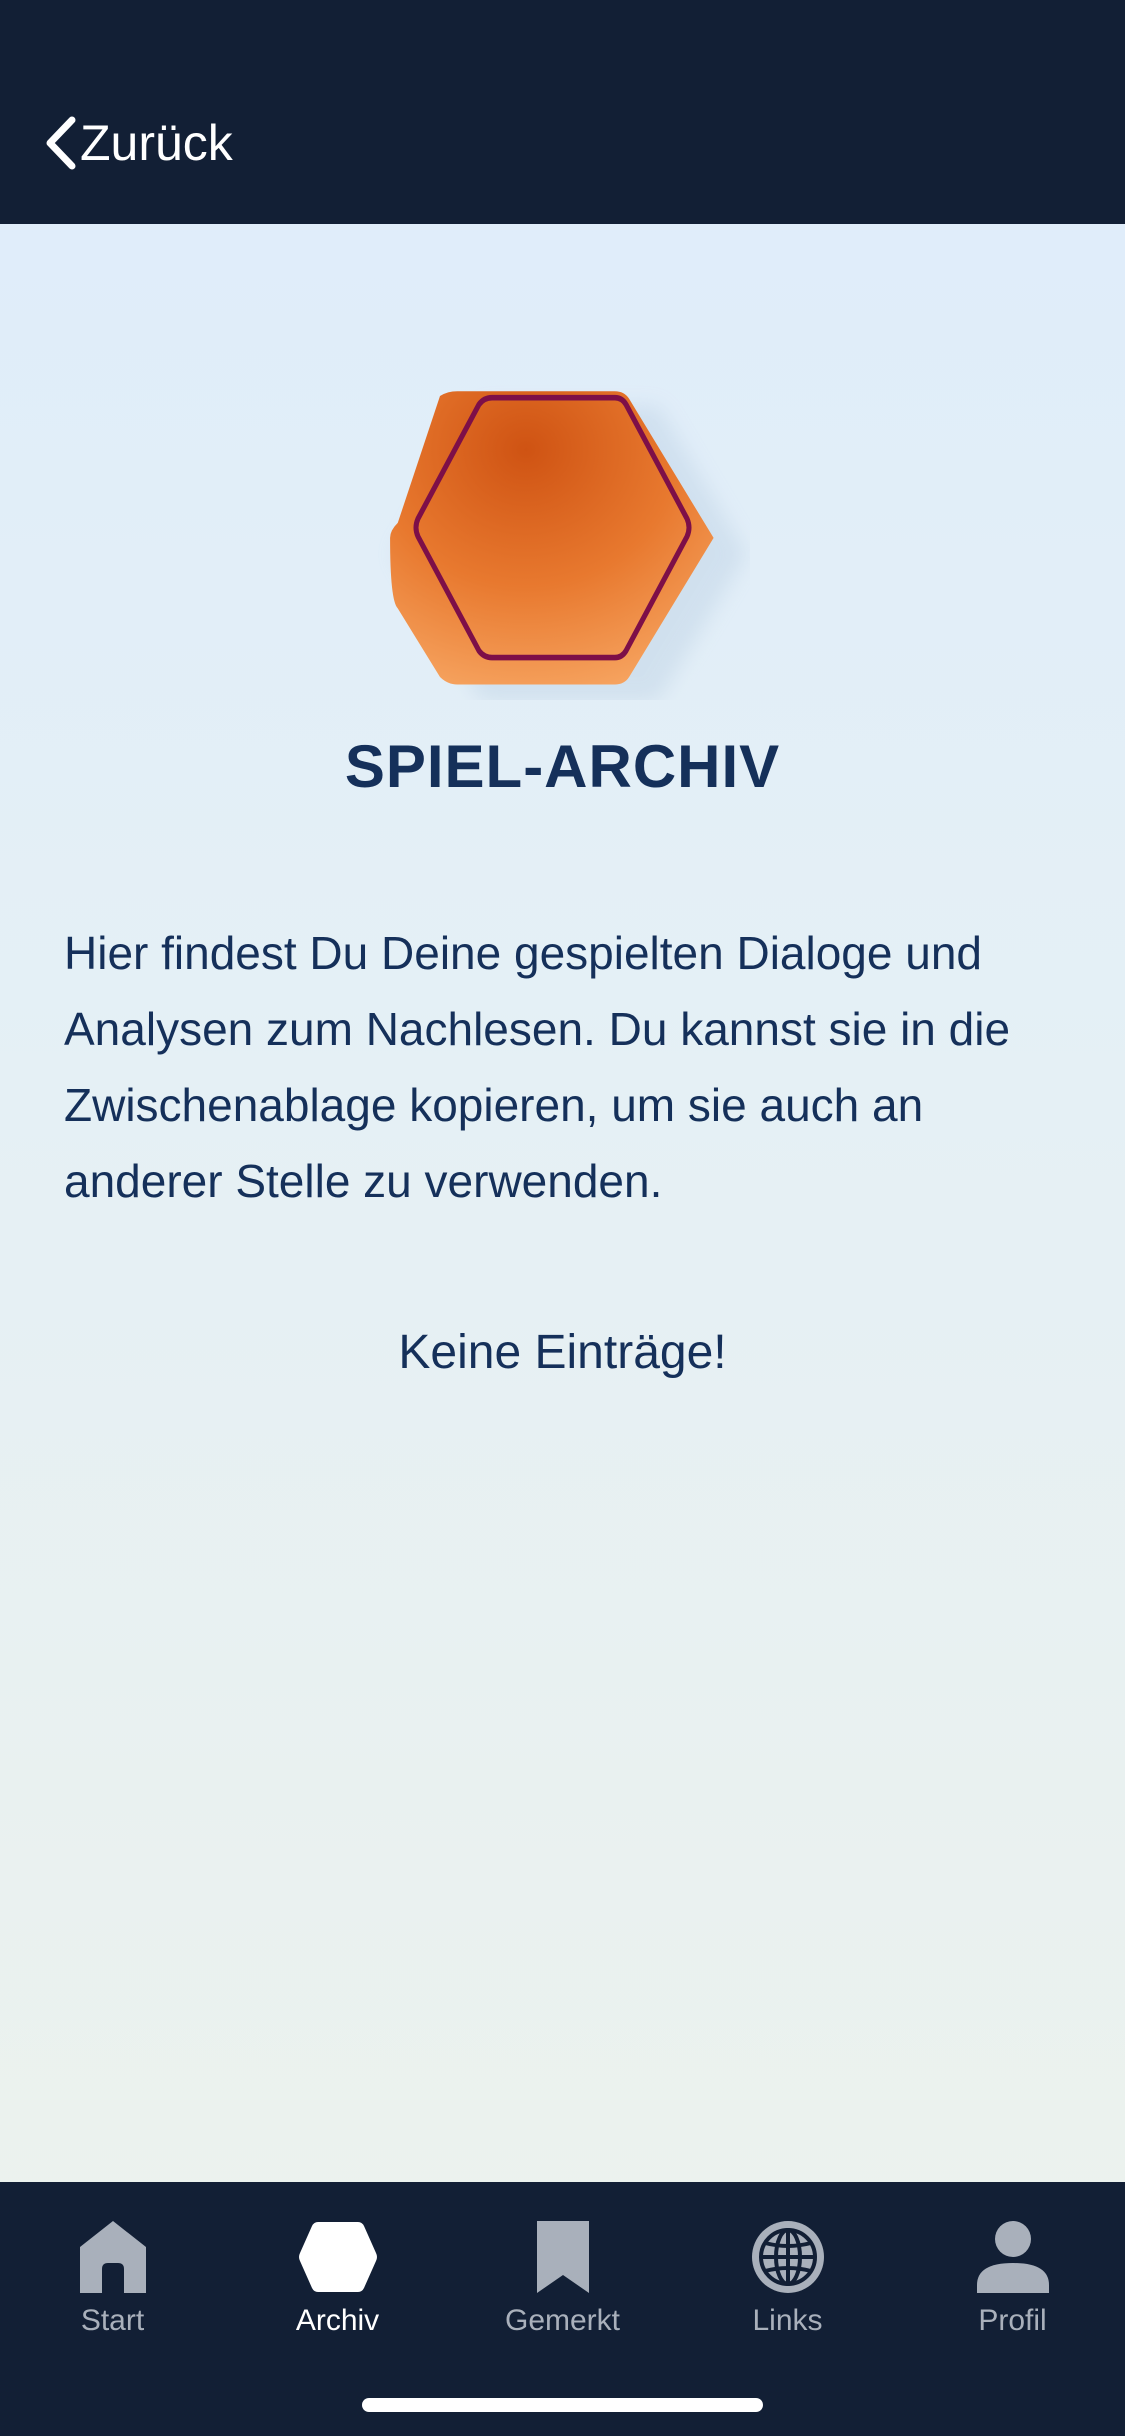  What do you see at coordinates (568, 545) in the screenshot?
I see `archive-hexagon-icon` at bounding box center [568, 545].